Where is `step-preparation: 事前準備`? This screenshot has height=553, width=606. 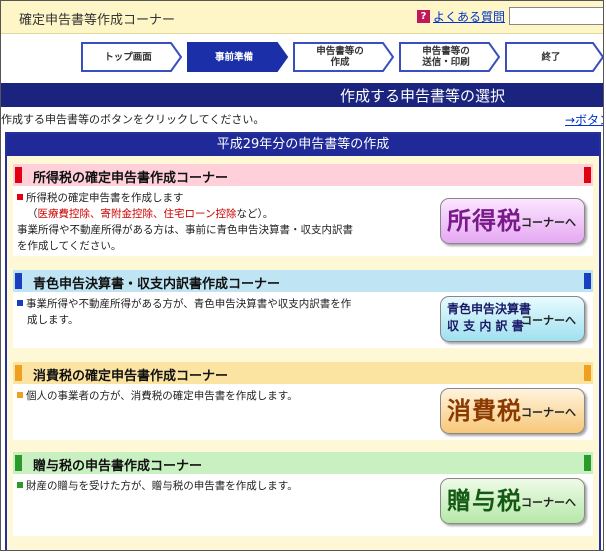
step-preparation: 事前準備 is located at coordinates (238, 57).